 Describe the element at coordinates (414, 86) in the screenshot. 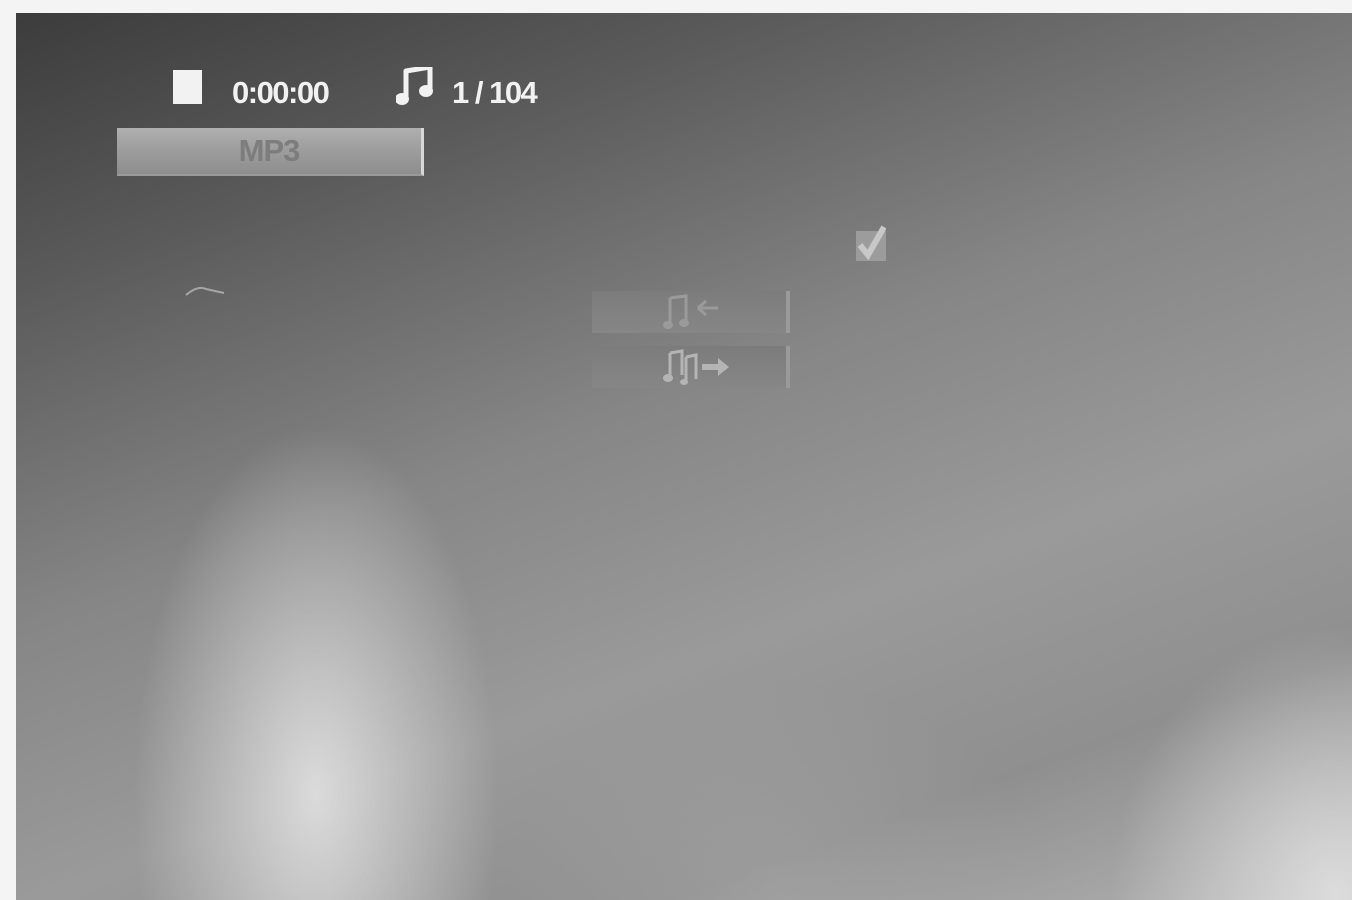

I see `music-note-icon` at that location.